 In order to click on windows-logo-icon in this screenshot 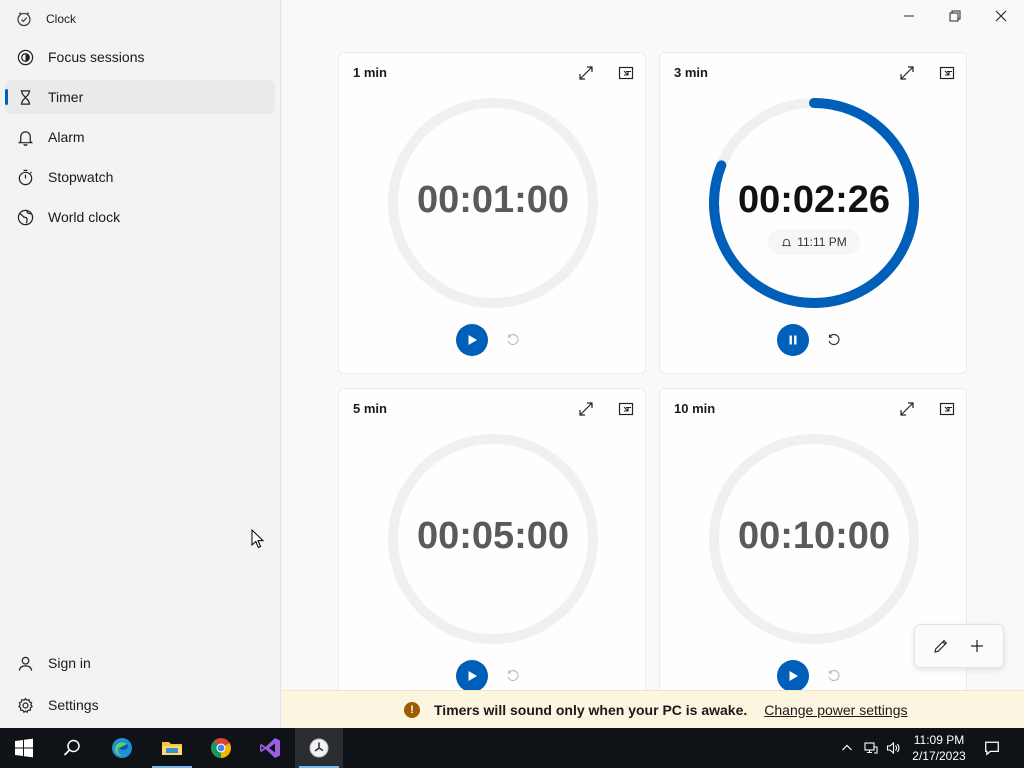, I will do `click(24, 748)`.